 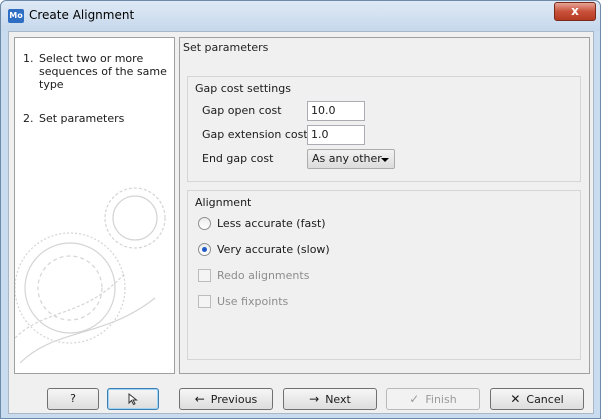 I want to click on finish-button: ✓ Finish, so click(x=433, y=399).